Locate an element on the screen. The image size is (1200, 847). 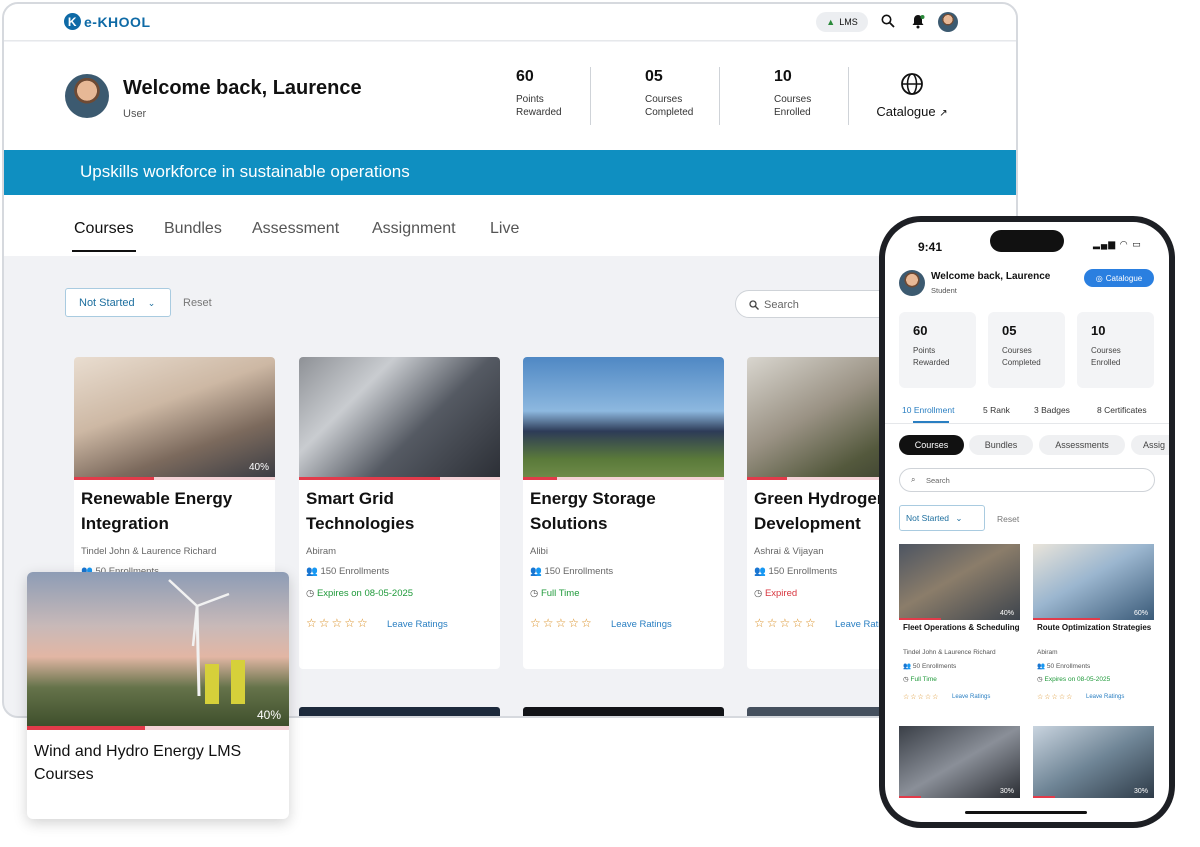
lms-switch-button: ▲ LMS is located at coordinates (842, 22).